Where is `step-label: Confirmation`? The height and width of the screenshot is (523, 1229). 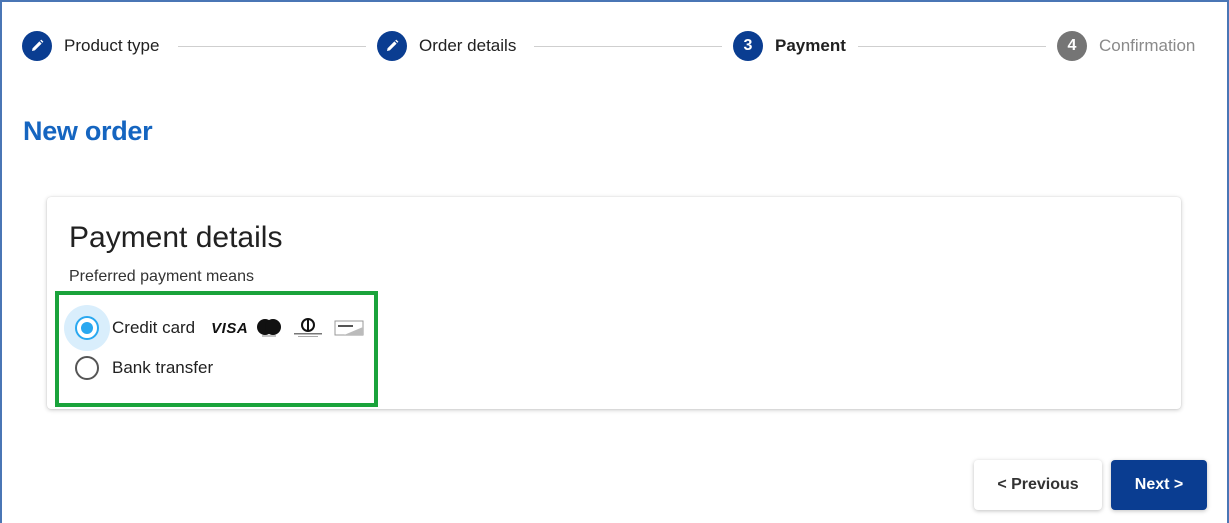
step-label: Confirmation is located at coordinates (1147, 45).